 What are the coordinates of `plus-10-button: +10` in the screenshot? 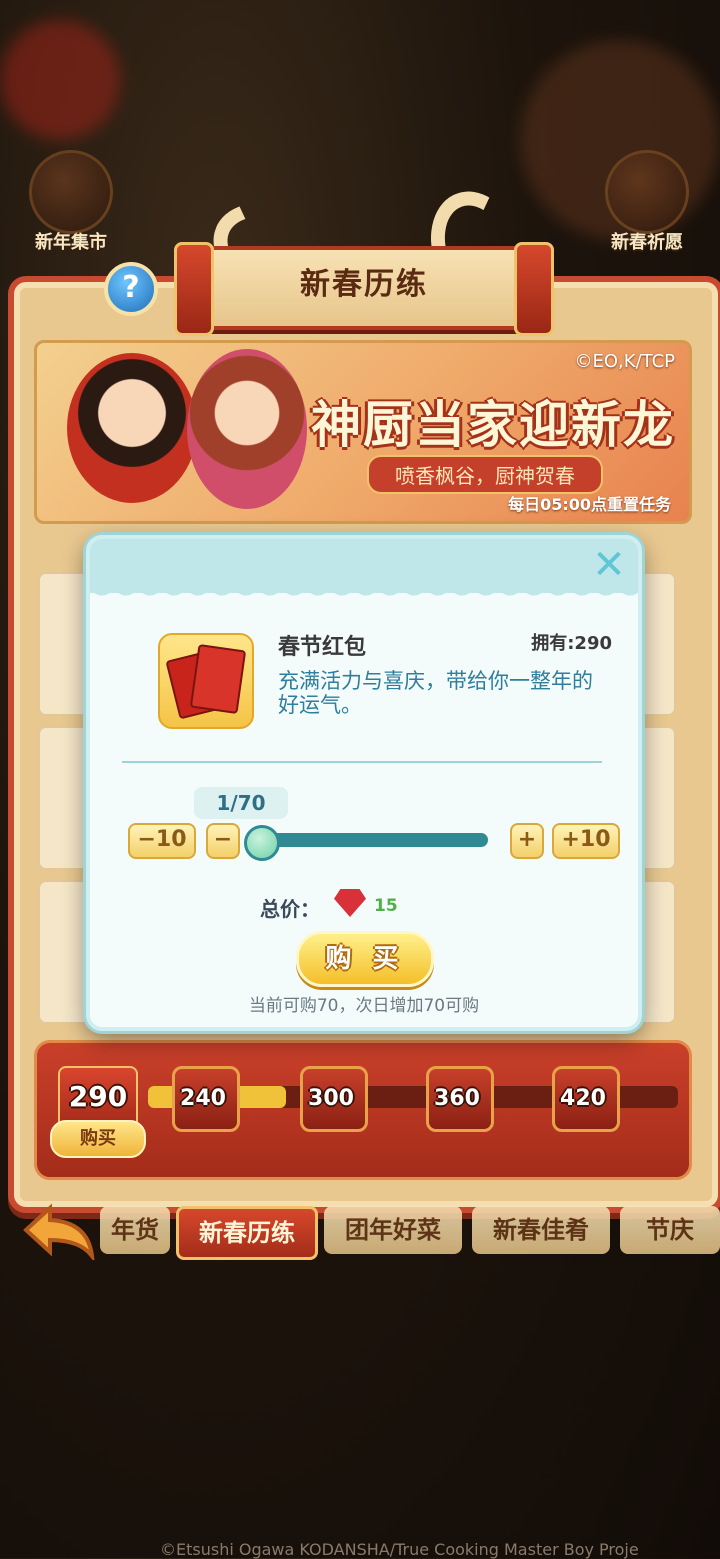 It's located at (586, 841).